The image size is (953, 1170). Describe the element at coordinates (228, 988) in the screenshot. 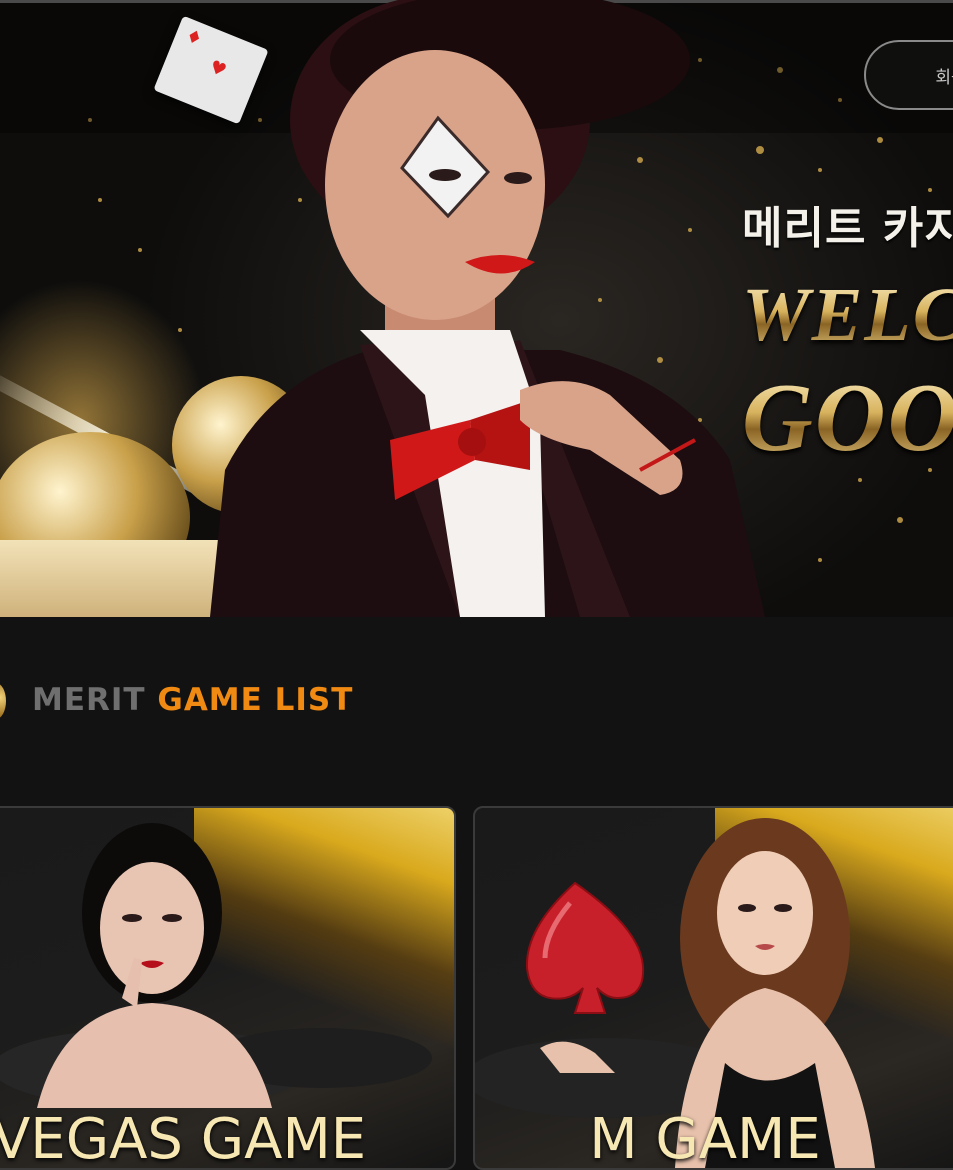

I see `game-card-vegas: VEGAS GAME` at that location.